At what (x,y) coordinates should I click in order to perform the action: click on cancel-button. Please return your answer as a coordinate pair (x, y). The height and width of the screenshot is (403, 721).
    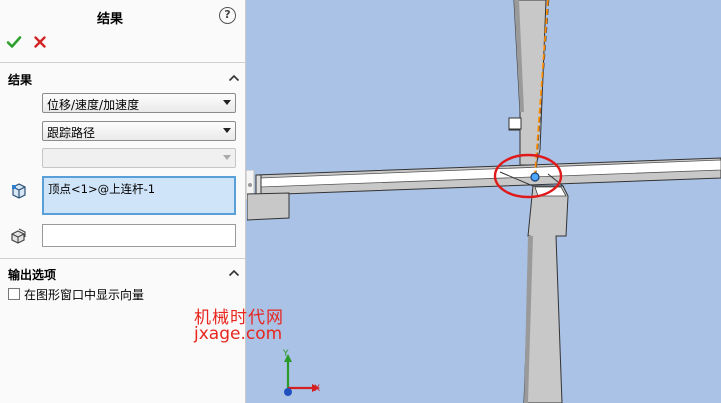
    Looking at the image, I should click on (40, 42).